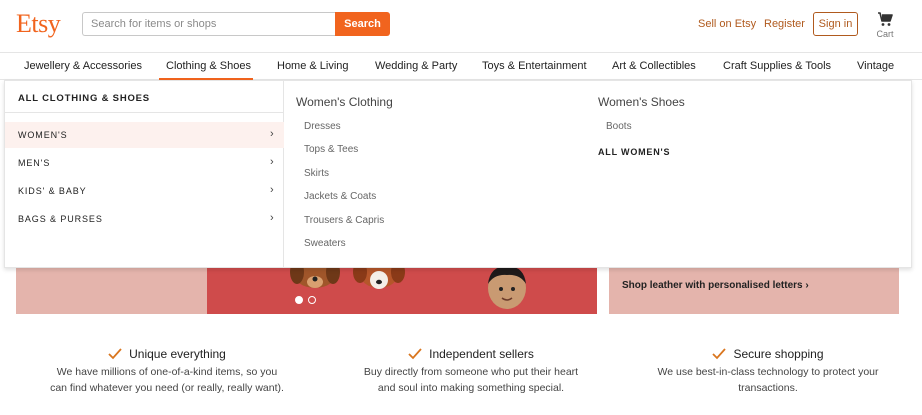 The image size is (922, 415). What do you see at coordinates (634, 152) in the screenshot?
I see `all-womens-link: ALL WOMEN'S` at bounding box center [634, 152].